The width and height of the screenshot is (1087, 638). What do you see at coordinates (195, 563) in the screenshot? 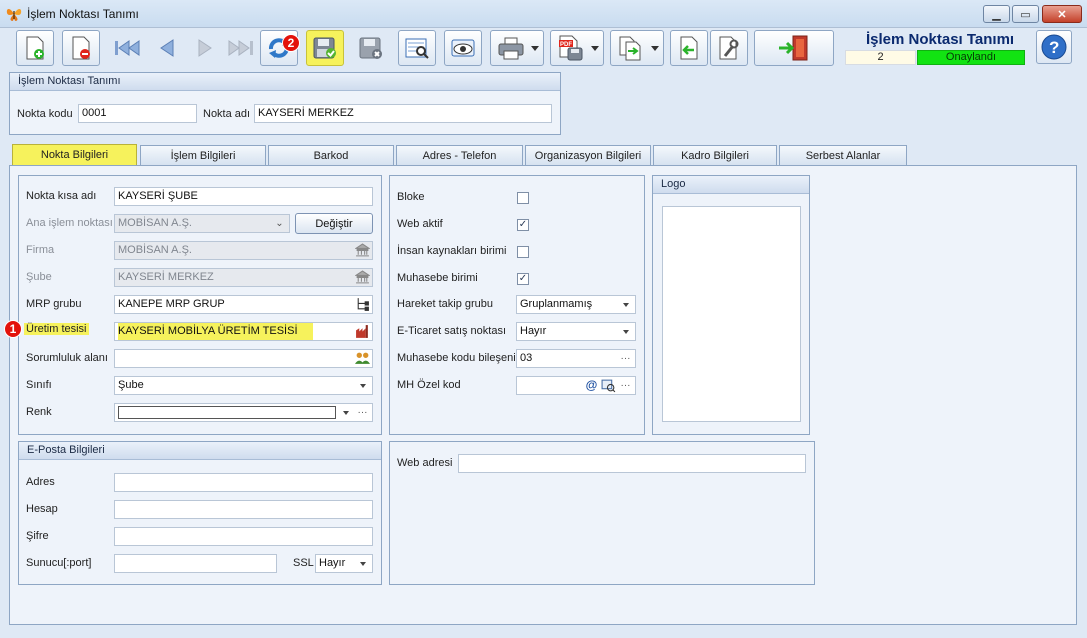
I see `email-server-field` at bounding box center [195, 563].